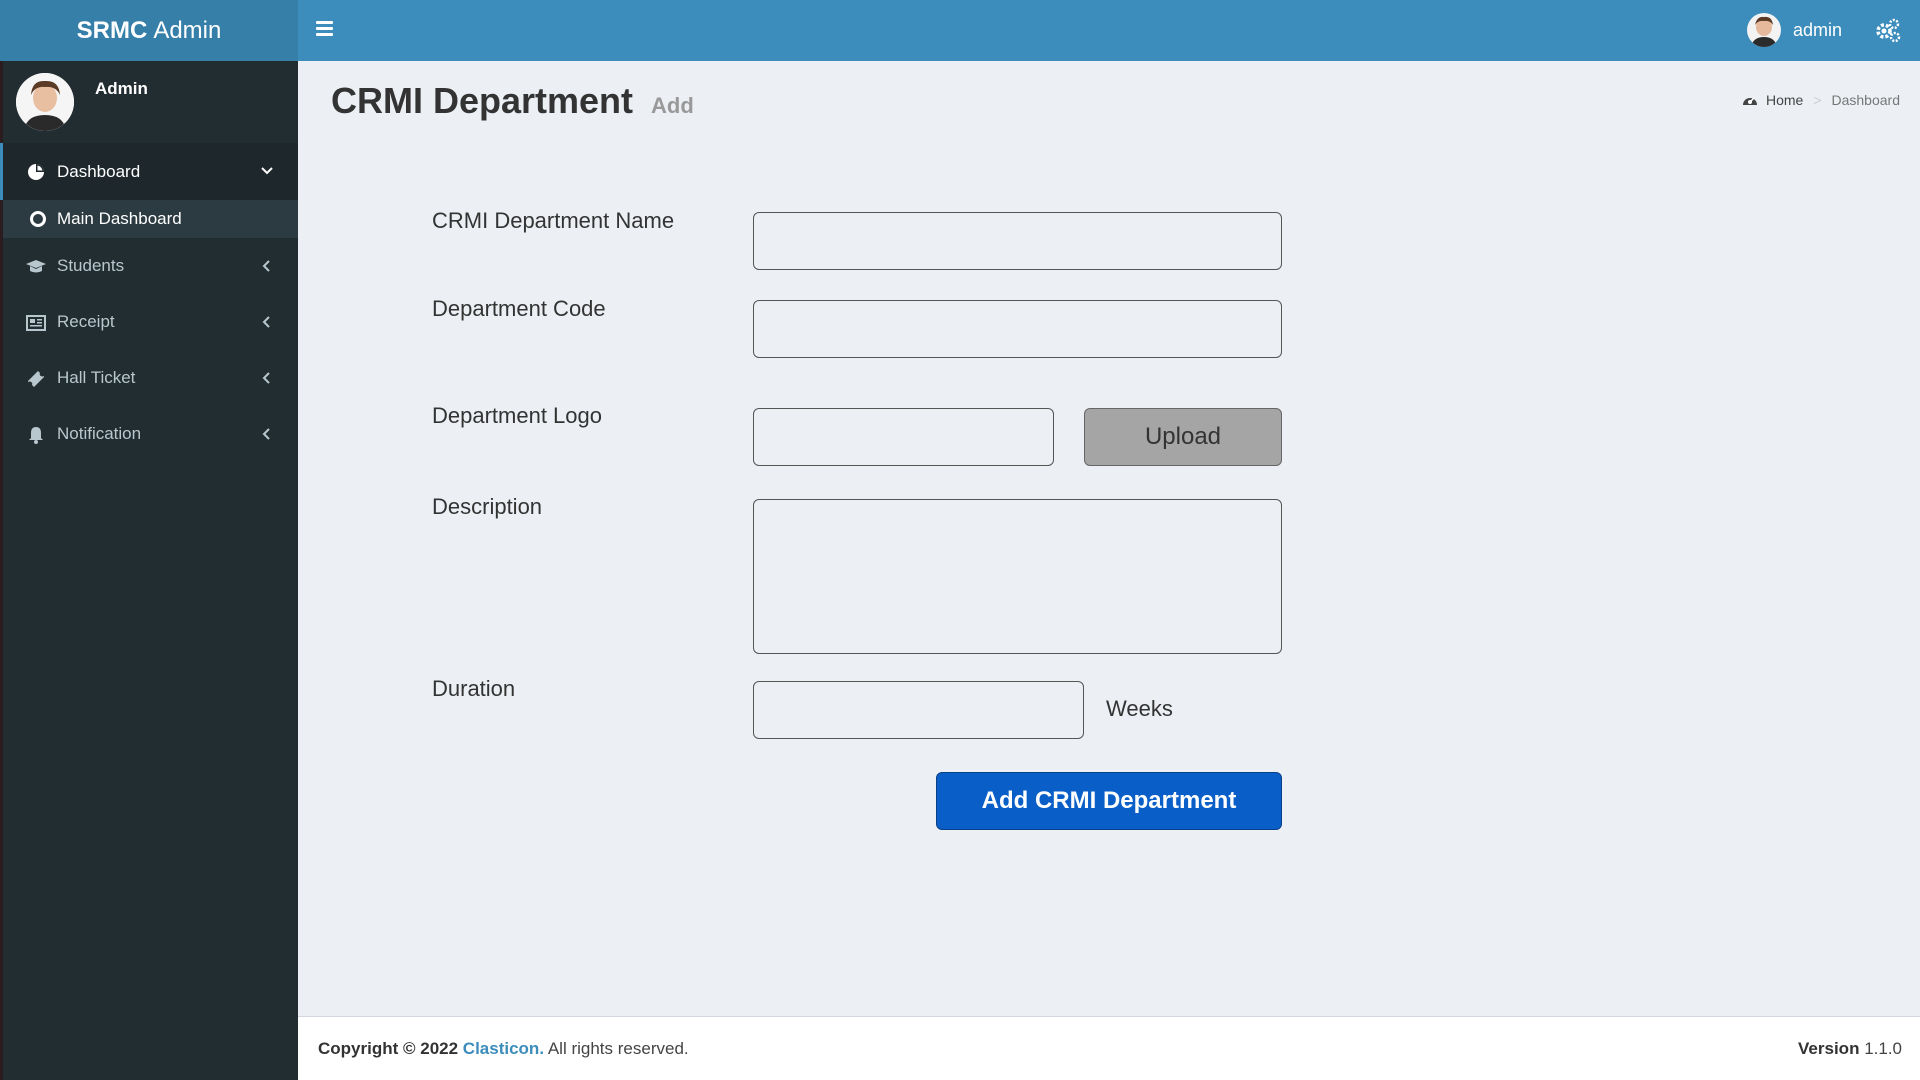 The width and height of the screenshot is (1920, 1080). Describe the element at coordinates (1888, 30) in the screenshot. I see `gears-icon` at that location.